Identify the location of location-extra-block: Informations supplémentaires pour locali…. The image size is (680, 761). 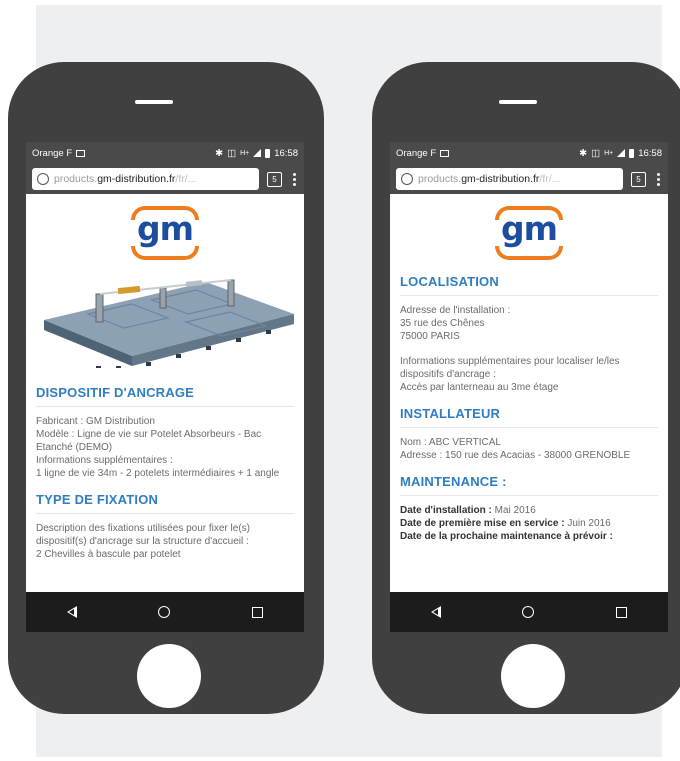
(529, 374).